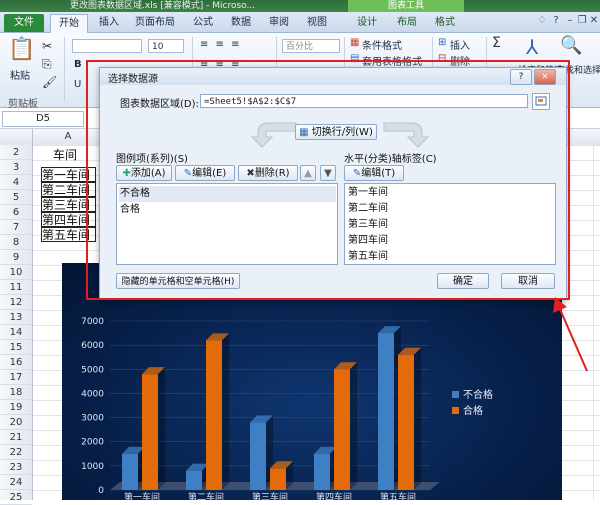 This screenshot has width=600, height=505. Describe the element at coordinates (16, 302) in the screenshot. I see `row-header: 12` at that location.